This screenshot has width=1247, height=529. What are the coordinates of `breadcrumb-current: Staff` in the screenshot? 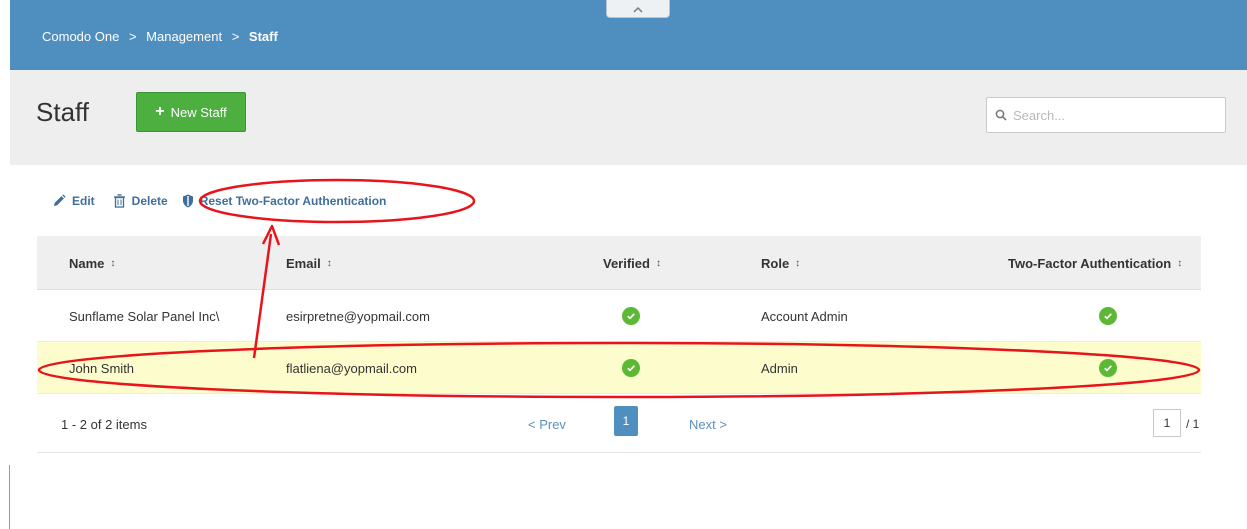 It's located at (263, 36).